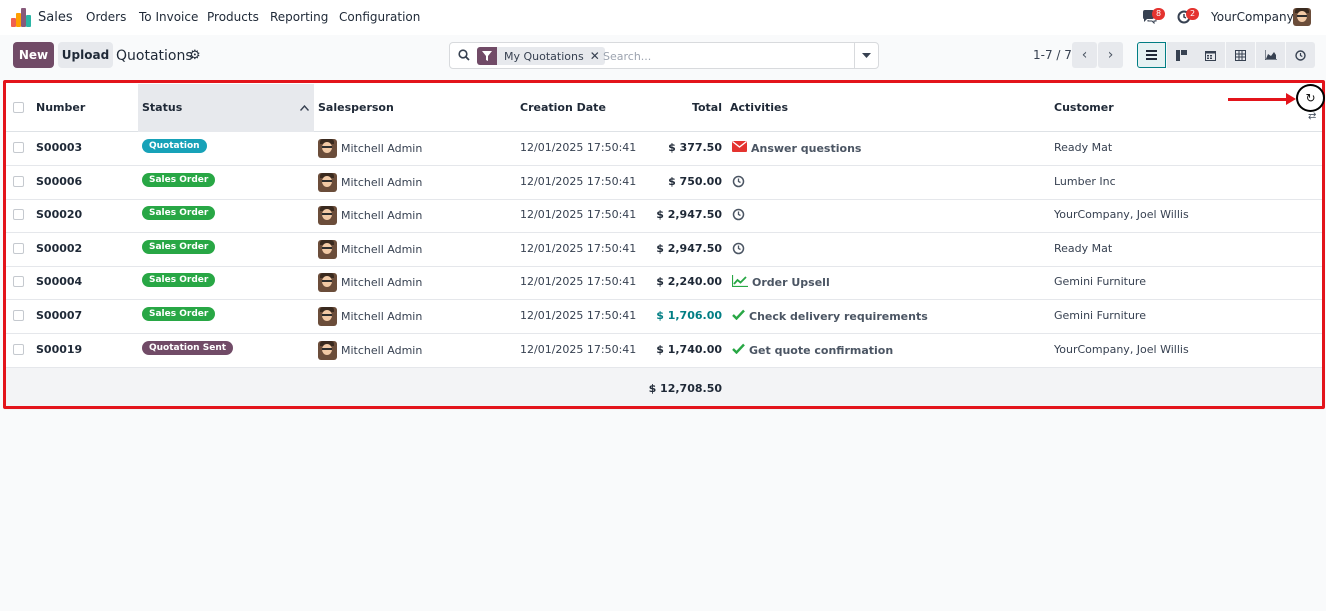  What do you see at coordinates (233, 17) in the screenshot?
I see `menu-products: Products` at bounding box center [233, 17].